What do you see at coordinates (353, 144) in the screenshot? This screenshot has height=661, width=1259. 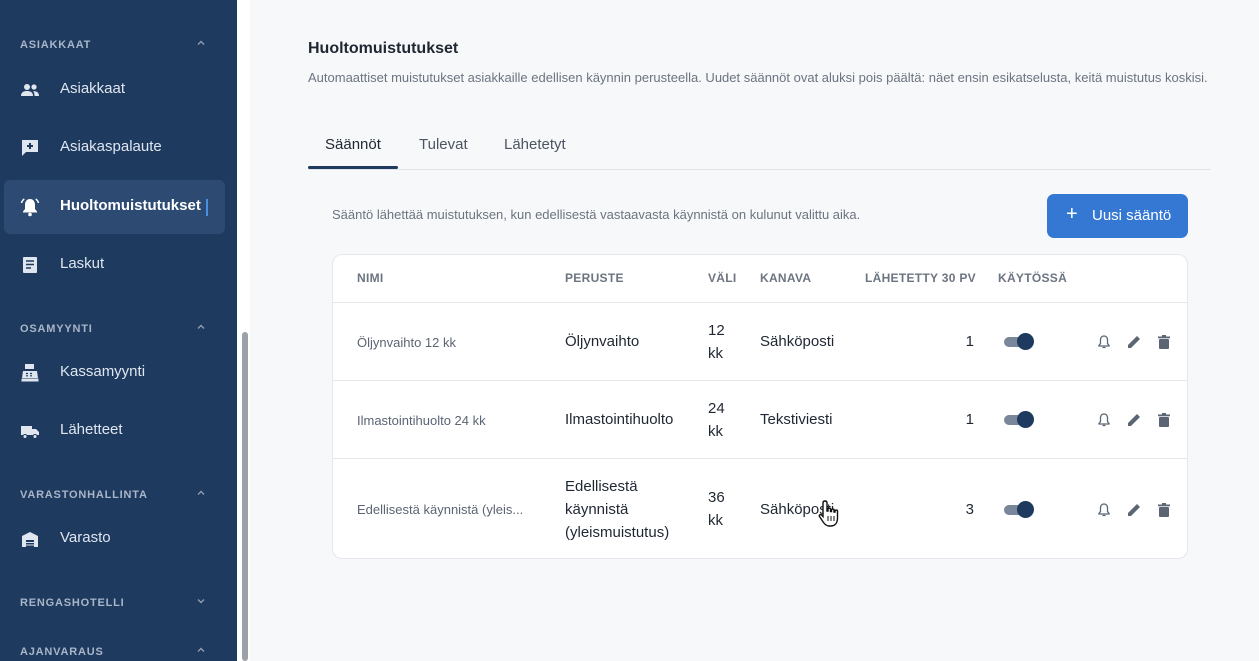 I see `tab-saannot: Säännöt` at bounding box center [353, 144].